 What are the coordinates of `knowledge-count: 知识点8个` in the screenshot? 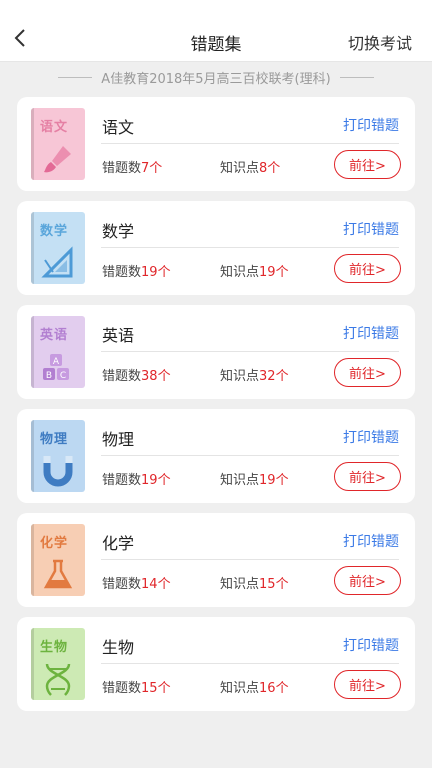 It's located at (250, 166).